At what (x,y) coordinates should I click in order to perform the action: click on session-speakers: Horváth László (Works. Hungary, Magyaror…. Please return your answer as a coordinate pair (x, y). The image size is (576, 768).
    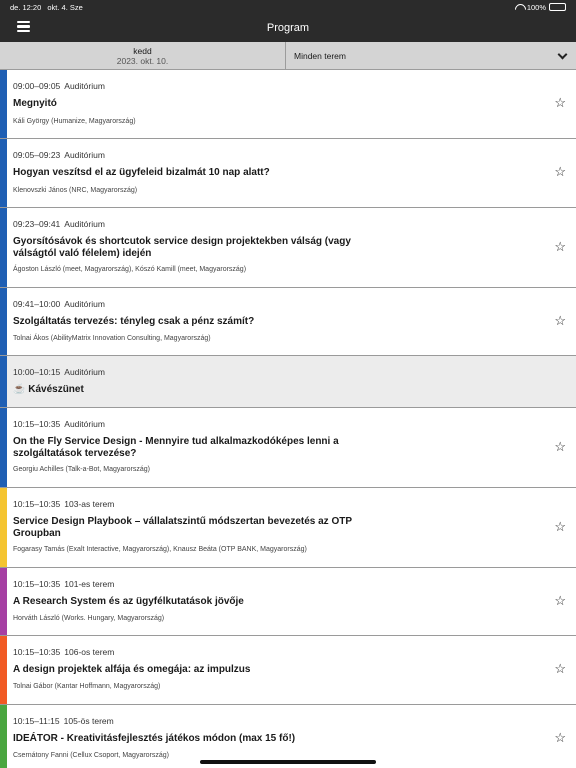
    Looking at the image, I should click on (89, 618).